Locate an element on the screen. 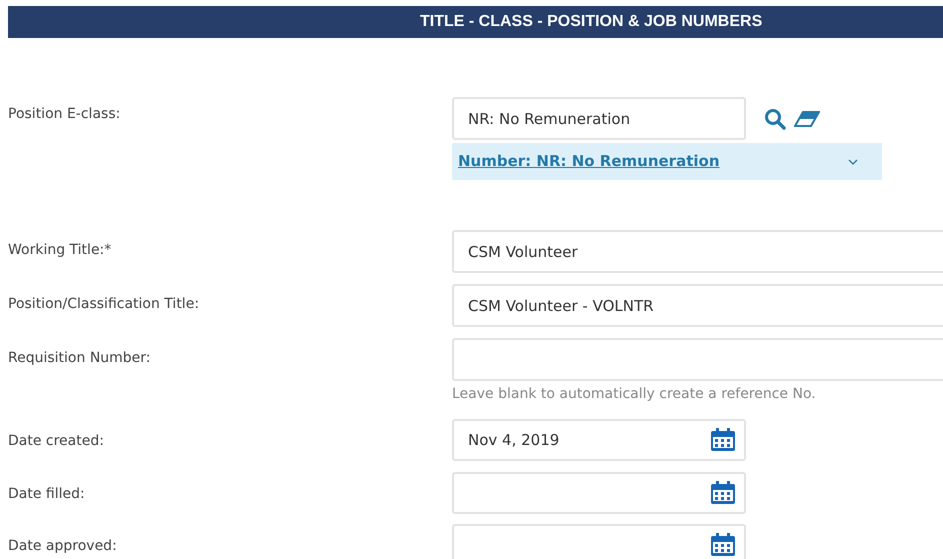 The height and width of the screenshot is (559, 943). field-label: Date created: is located at coordinates (56, 441).